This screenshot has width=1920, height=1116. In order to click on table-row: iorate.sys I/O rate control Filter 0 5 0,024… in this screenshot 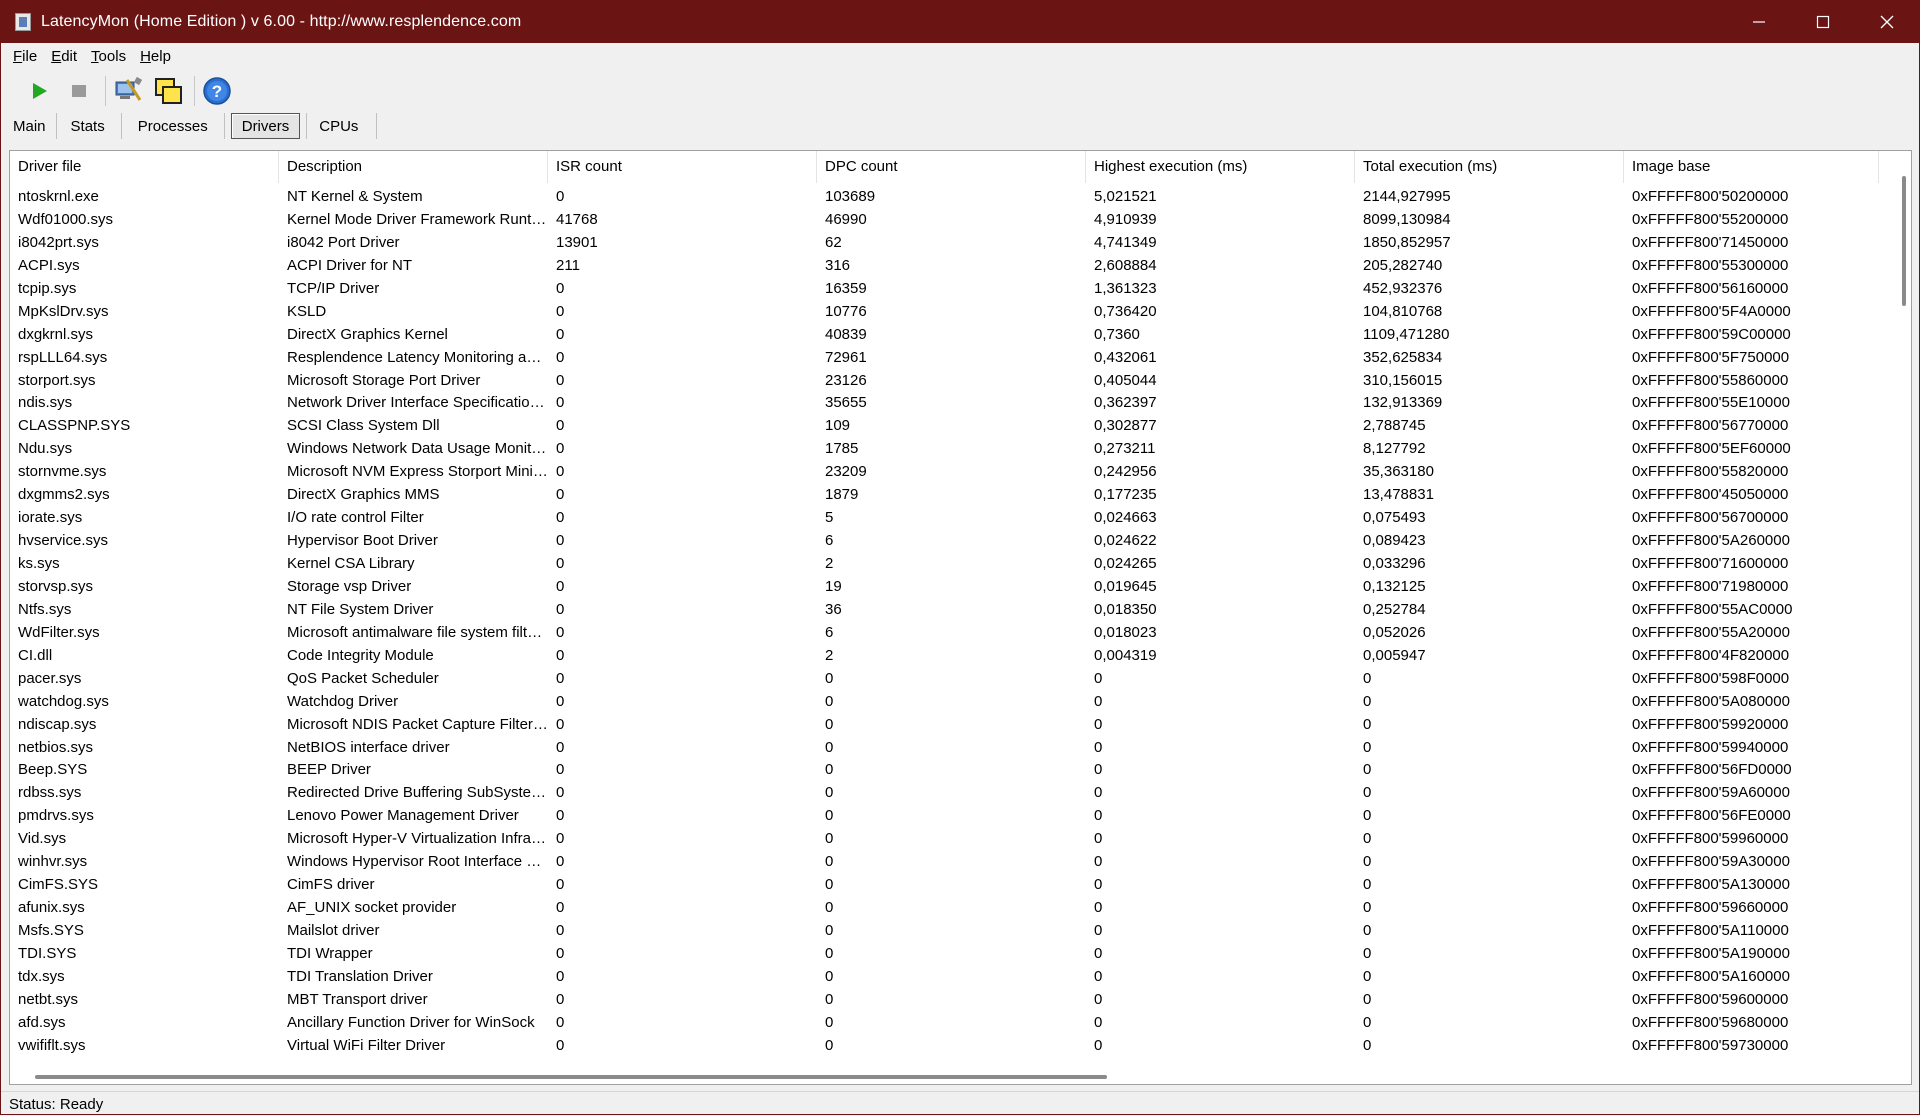, I will do `click(955, 518)`.